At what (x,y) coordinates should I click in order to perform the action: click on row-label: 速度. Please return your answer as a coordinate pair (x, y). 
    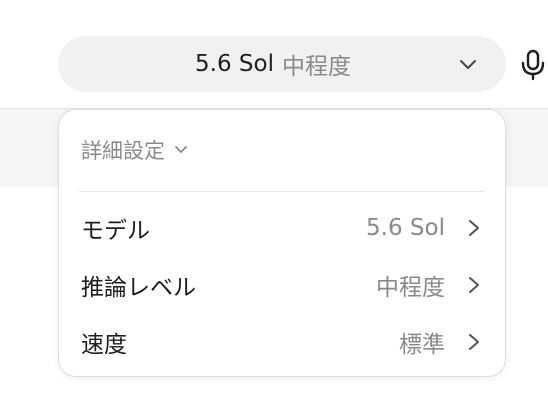
    Looking at the image, I should click on (104, 345).